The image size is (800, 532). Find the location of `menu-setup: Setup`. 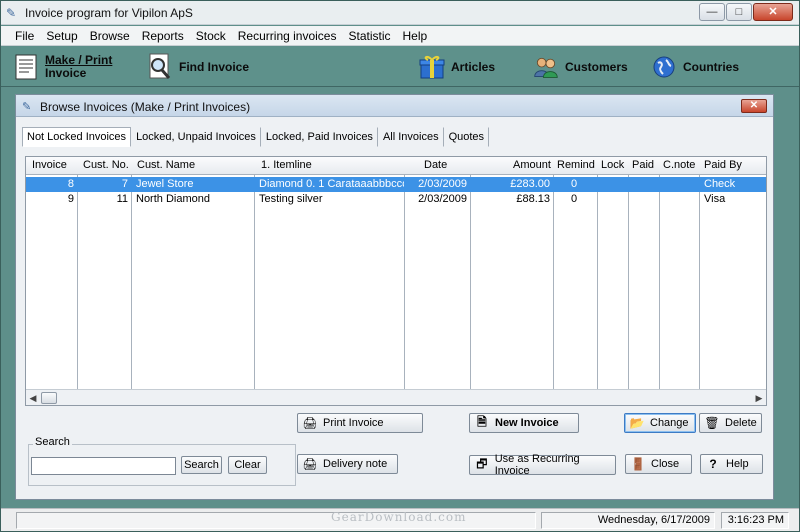

menu-setup: Setup is located at coordinates (61, 36).